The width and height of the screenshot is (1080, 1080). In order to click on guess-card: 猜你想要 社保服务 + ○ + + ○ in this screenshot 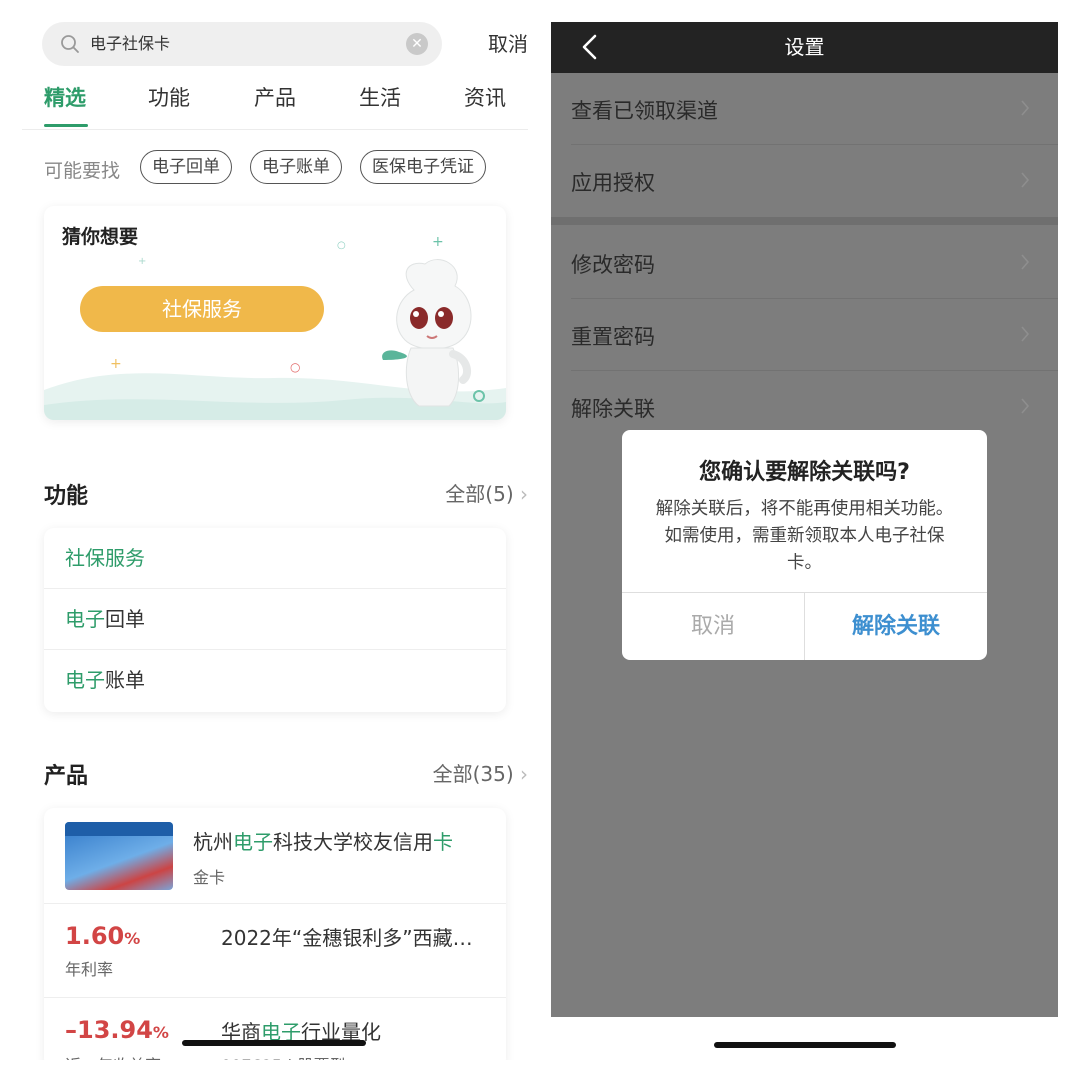, I will do `click(275, 313)`.